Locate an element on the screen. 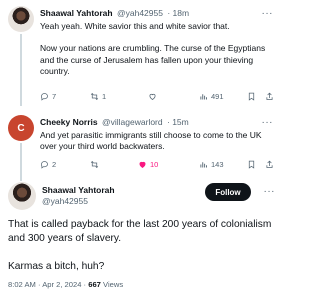  tweet-actions: 7 1 491 is located at coordinates (157, 98).